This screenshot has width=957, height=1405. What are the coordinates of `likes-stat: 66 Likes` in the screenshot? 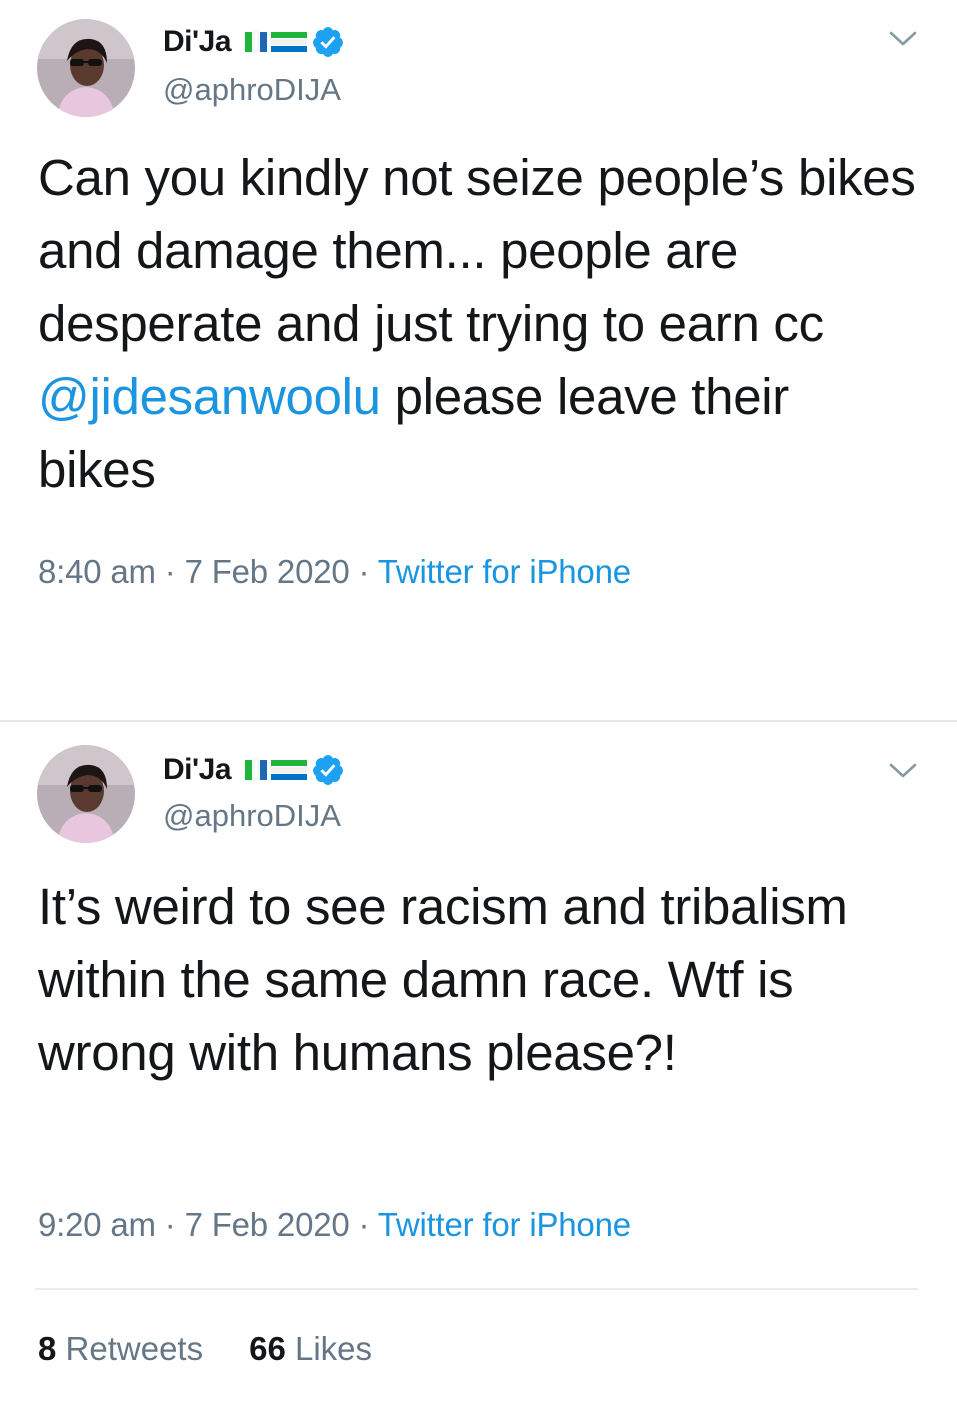 It's located at (310, 1348).